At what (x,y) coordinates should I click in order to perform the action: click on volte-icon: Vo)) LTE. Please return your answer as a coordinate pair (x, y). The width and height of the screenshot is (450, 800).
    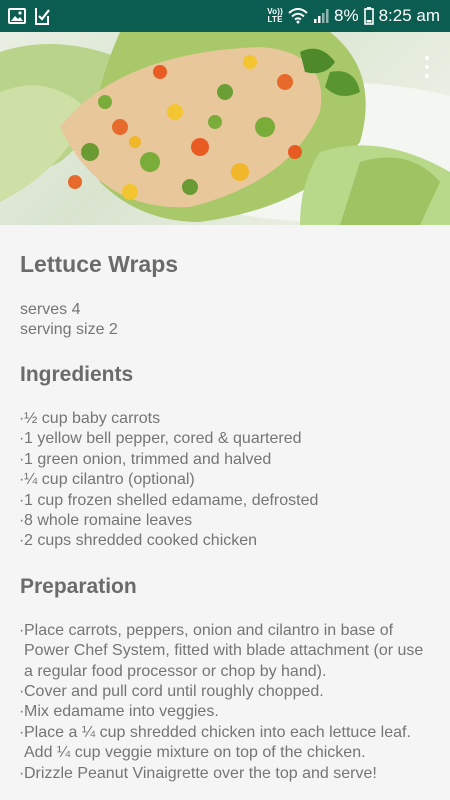
    Looking at the image, I should click on (275, 16).